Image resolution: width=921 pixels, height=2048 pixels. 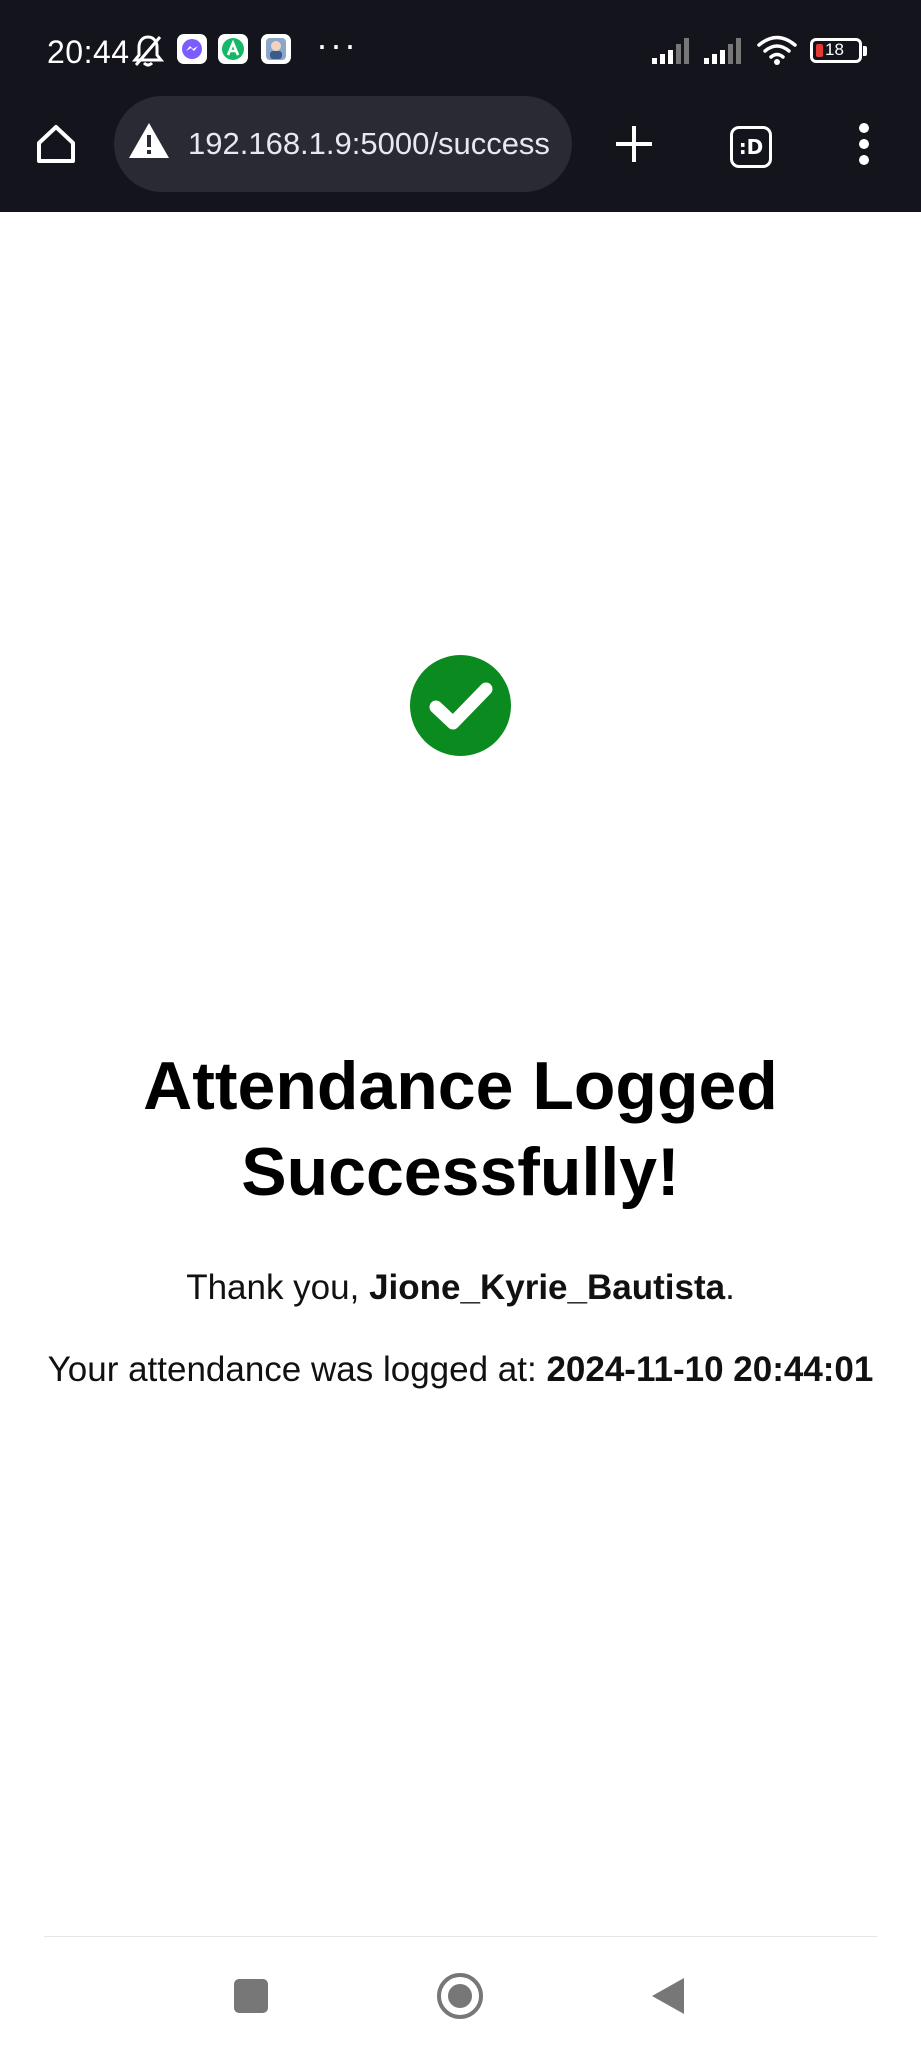 I want to click on battery-icon: 18, so click(x=836, y=50).